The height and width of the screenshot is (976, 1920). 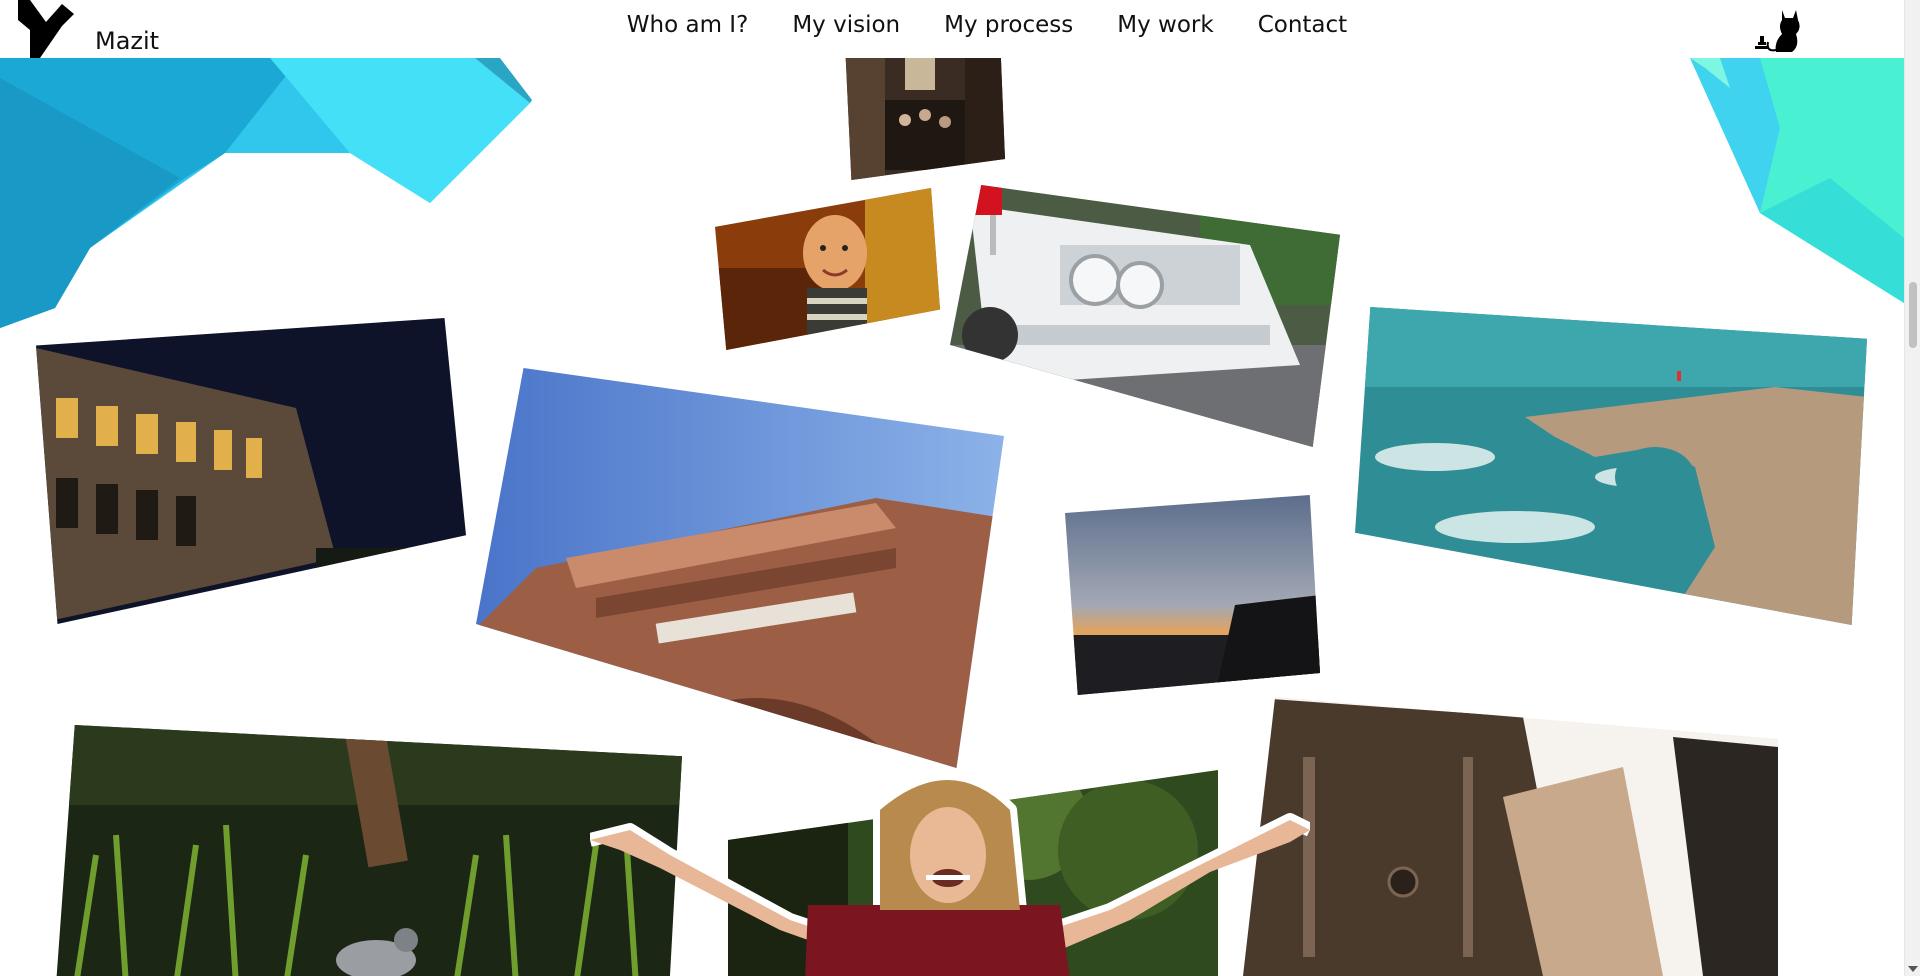 What do you see at coordinates (369, 850) in the screenshot?
I see `photo-pigeon-grass` at bounding box center [369, 850].